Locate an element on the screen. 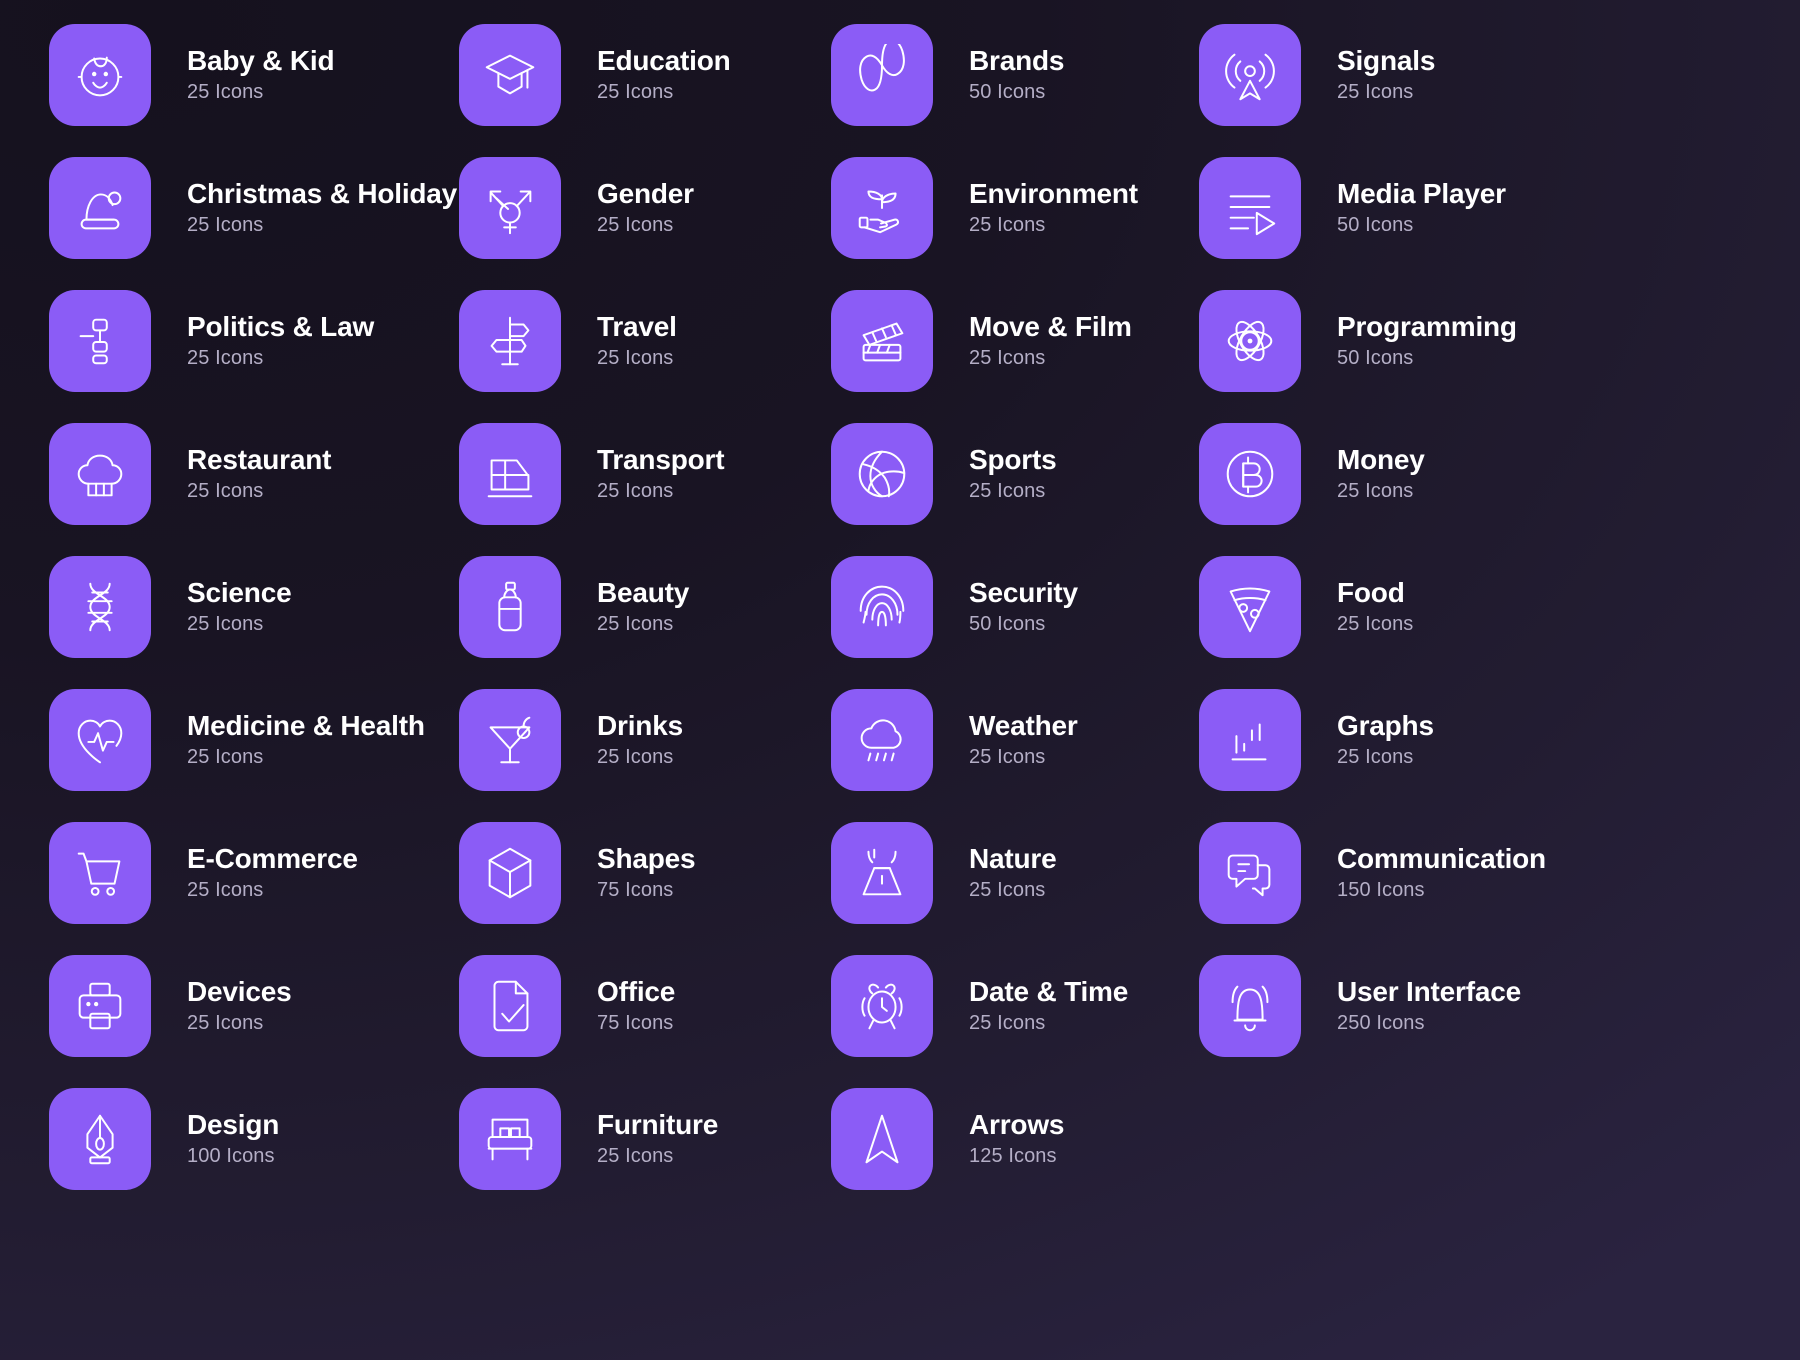 The image size is (1800, 1360). signpost-icon is located at coordinates (510, 340).